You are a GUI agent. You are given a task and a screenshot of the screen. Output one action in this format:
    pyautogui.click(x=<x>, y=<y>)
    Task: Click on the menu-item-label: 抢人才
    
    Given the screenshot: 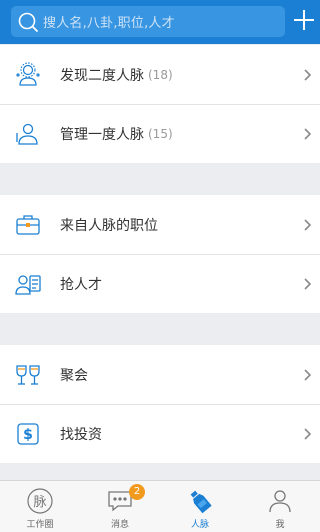 What is the action you would take?
    pyautogui.click(x=81, y=284)
    